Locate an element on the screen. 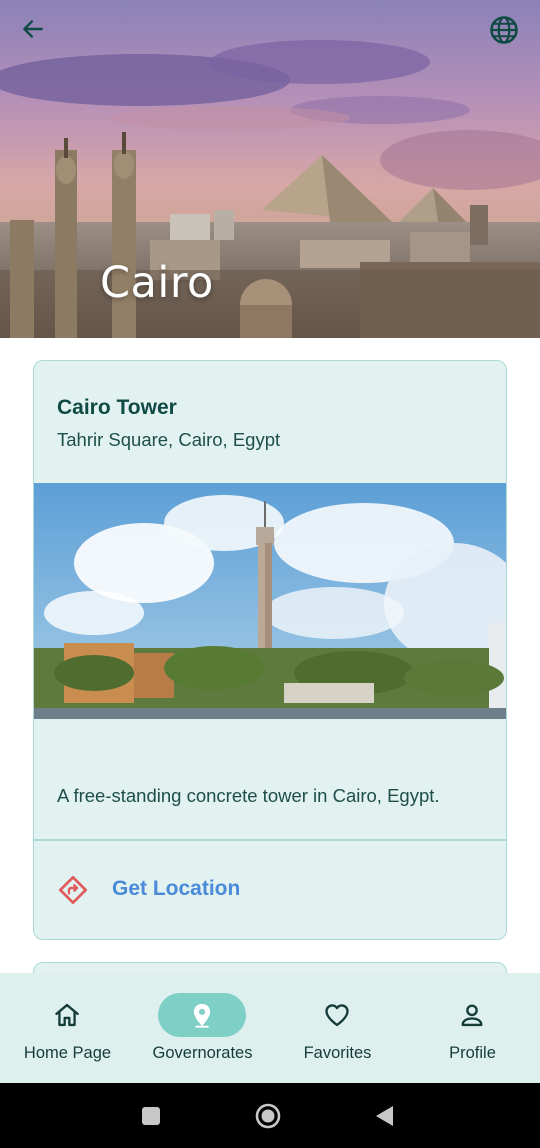 Image resolution: width=540 pixels, height=1148 pixels. circle-icon is located at coordinates (268, 1116).